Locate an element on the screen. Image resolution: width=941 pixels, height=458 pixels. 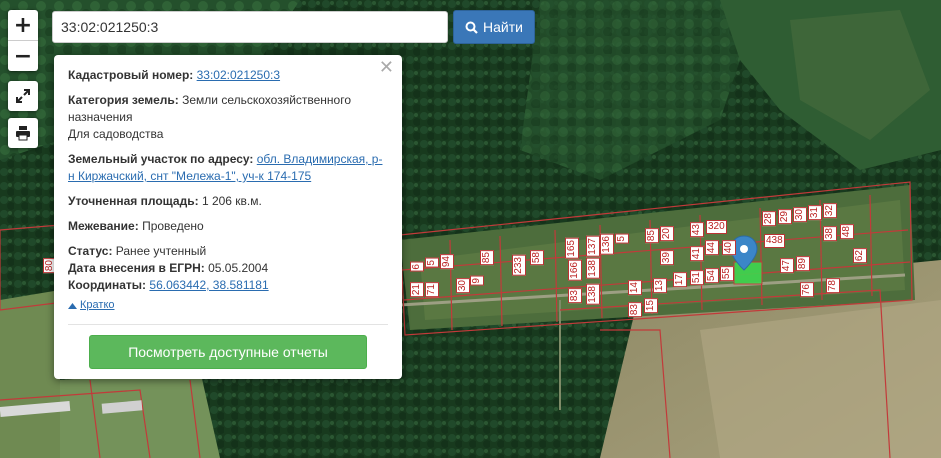
plot-label: 89 is located at coordinates (803, 264).